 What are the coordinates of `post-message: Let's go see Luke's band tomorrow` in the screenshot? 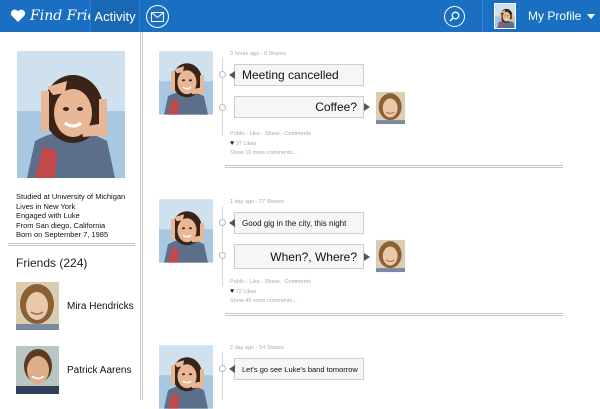 It's located at (296, 369).